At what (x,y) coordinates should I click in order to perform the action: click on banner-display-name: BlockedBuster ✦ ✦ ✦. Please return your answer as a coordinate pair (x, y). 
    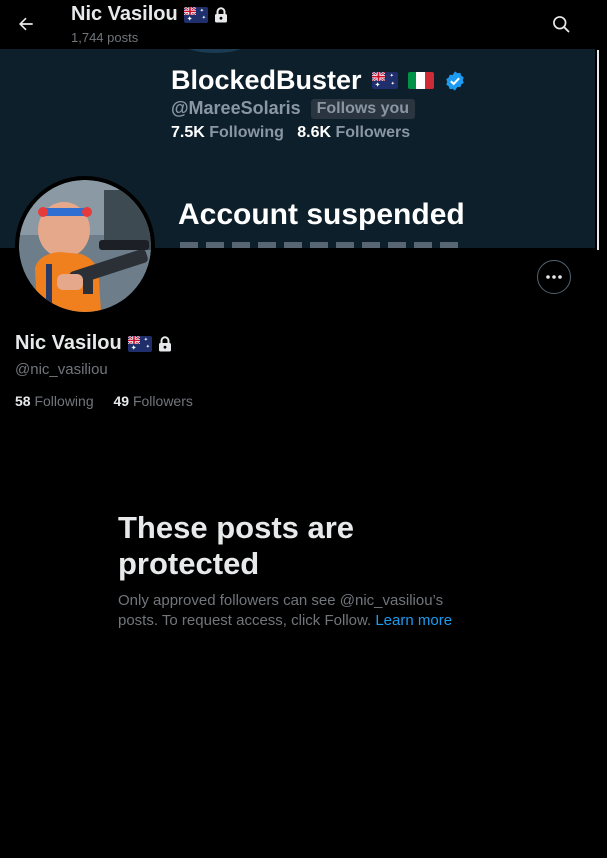
    Looking at the image, I should click on (318, 80).